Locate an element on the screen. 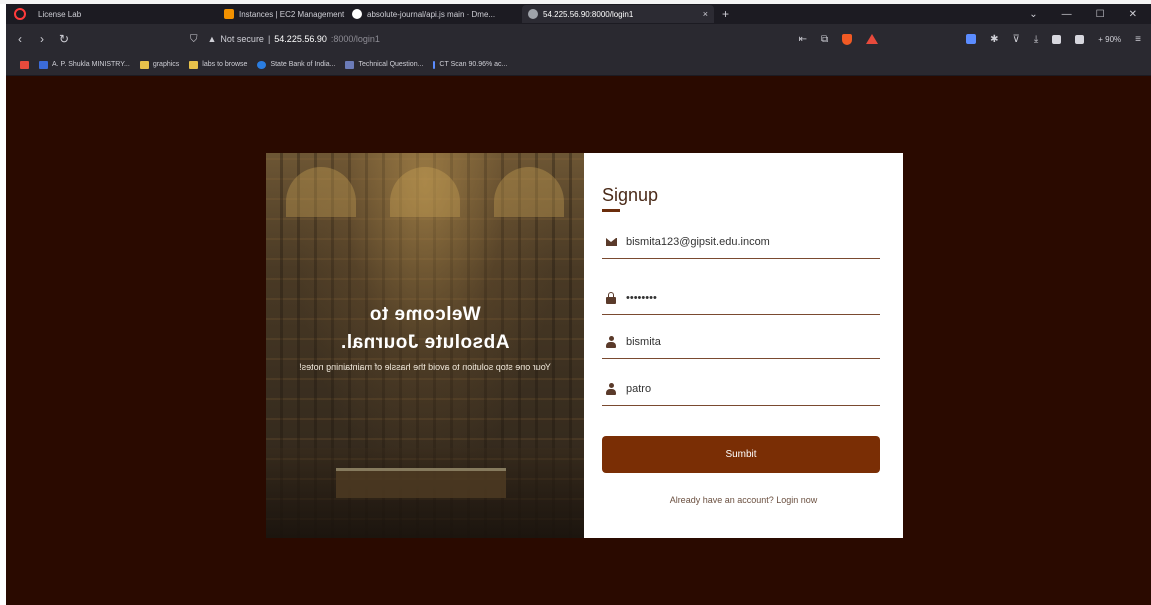 Image resolution: width=1151 pixels, height=605 pixels. welcome-heading-line1: Welcome to is located at coordinates (425, 314).